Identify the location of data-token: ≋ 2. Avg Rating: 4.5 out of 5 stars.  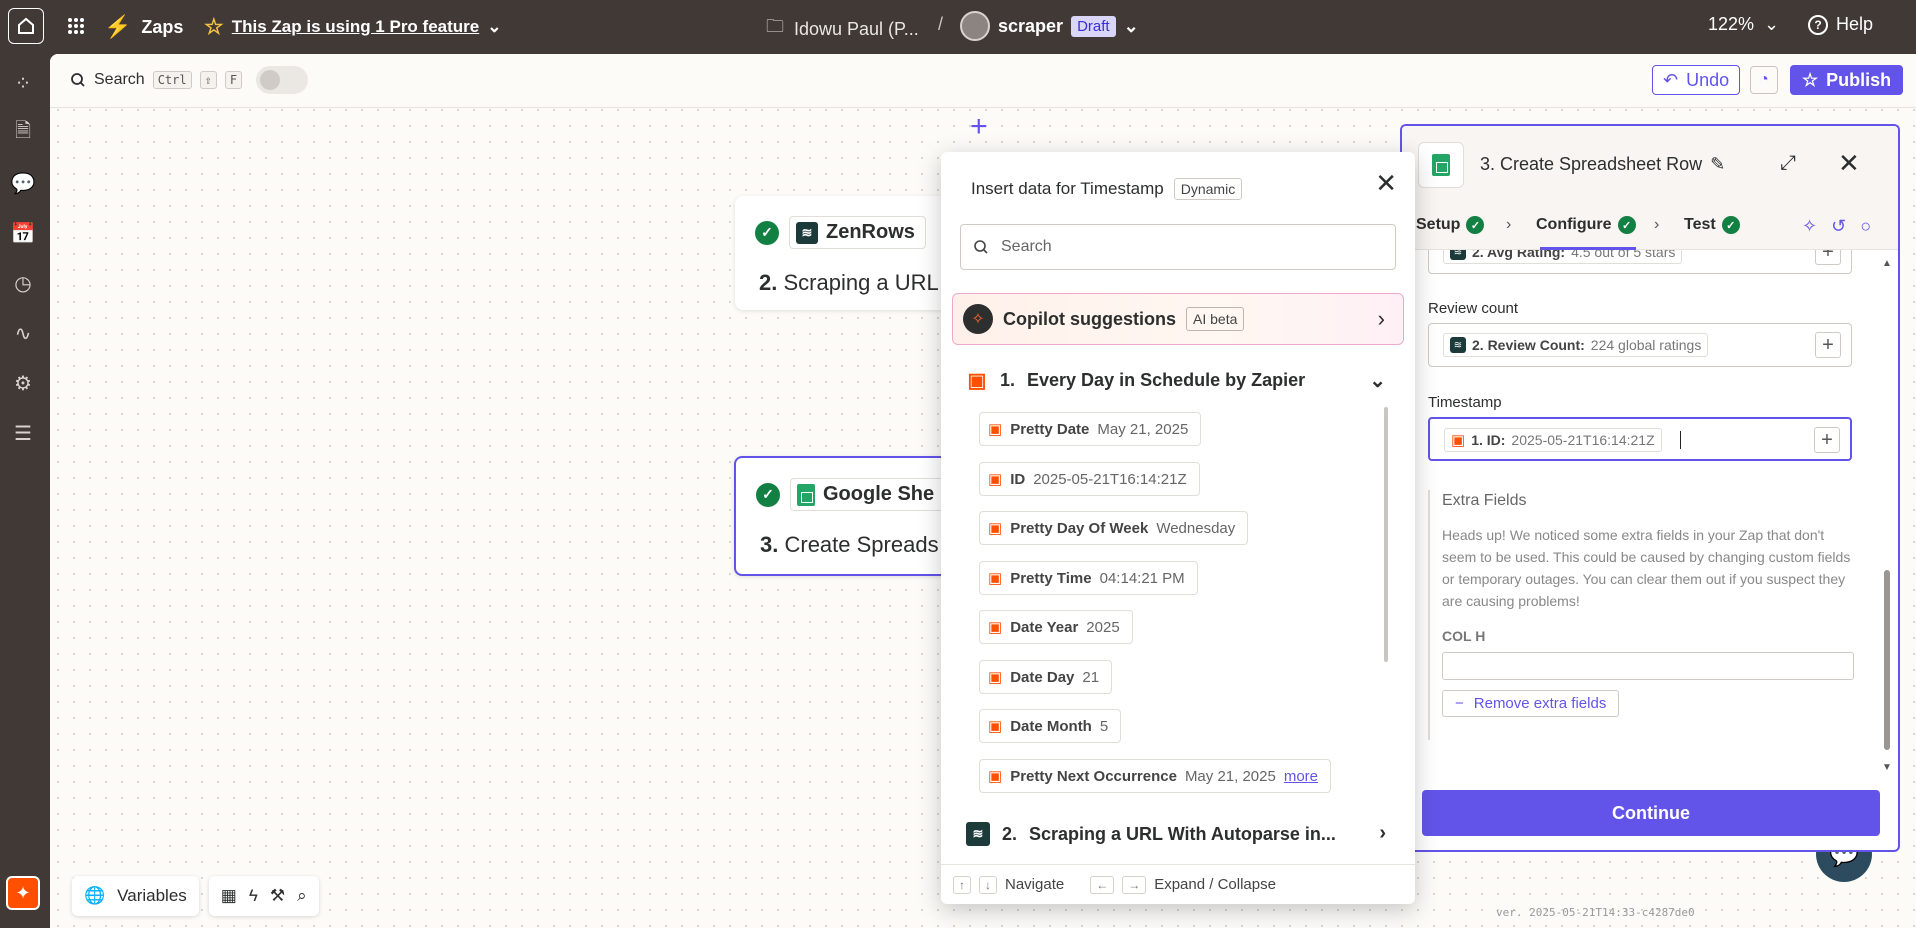
(1563, 257).